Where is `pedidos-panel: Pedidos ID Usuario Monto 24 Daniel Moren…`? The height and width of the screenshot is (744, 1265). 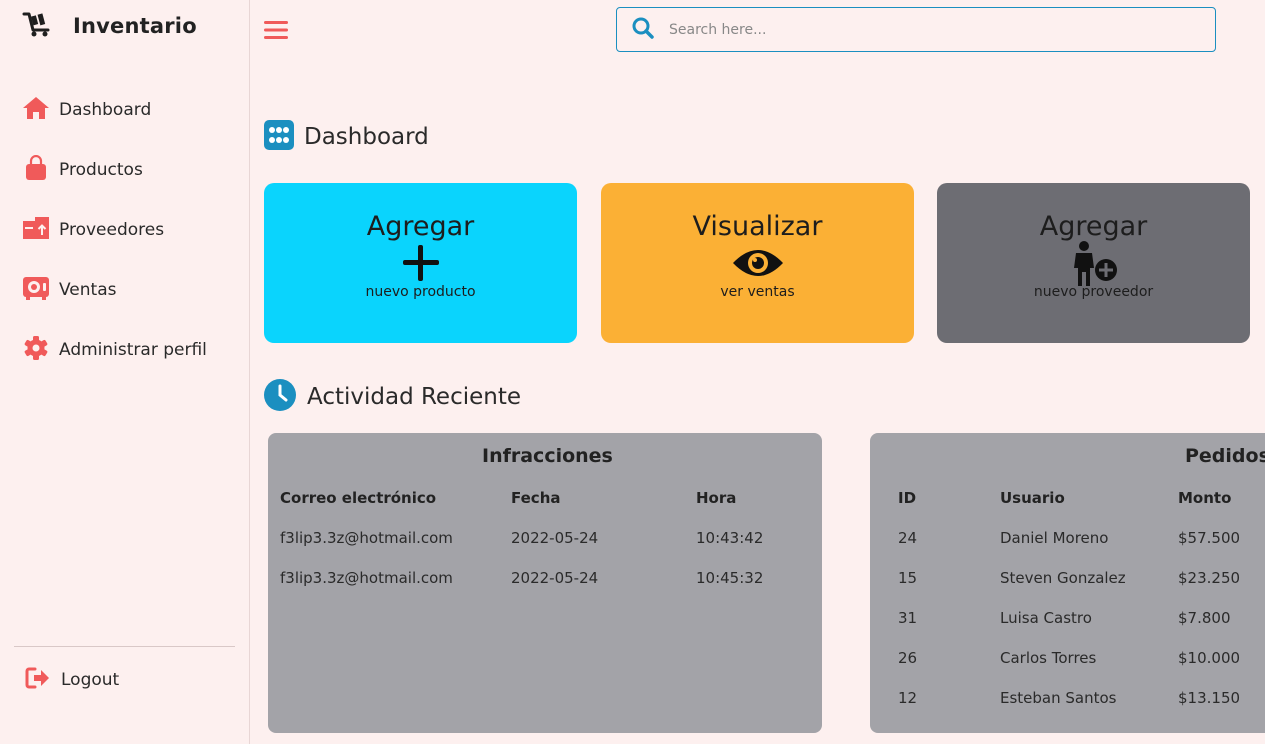
pedidos-panel: Pedidos ID Usuario Monto 24 Daniel Moren… is located at coordinates (1067, 583).